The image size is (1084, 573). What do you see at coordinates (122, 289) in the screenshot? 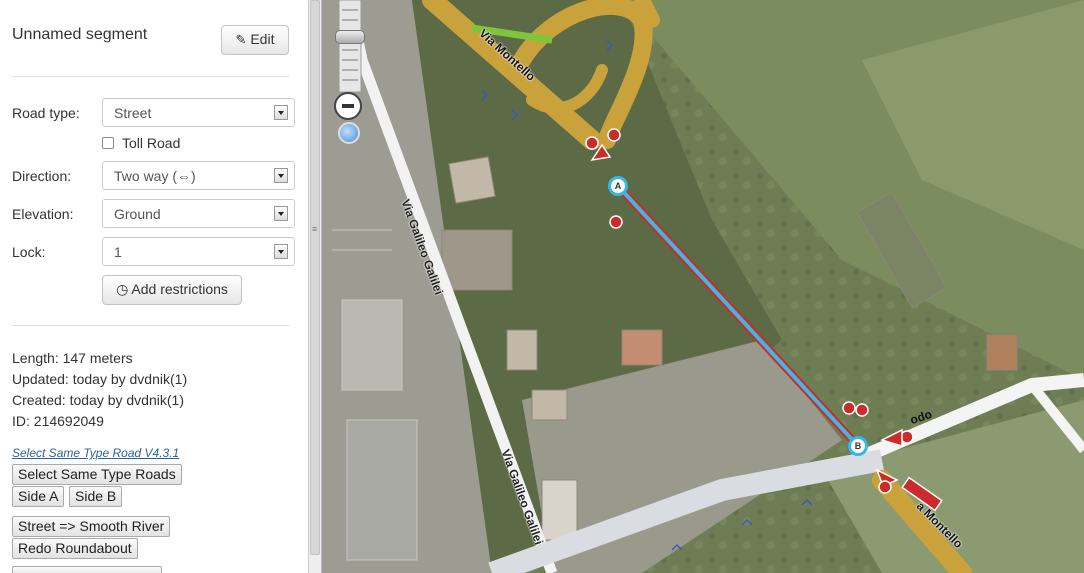
I see `clock-icon: ◷` at bounding box center [122, 289].